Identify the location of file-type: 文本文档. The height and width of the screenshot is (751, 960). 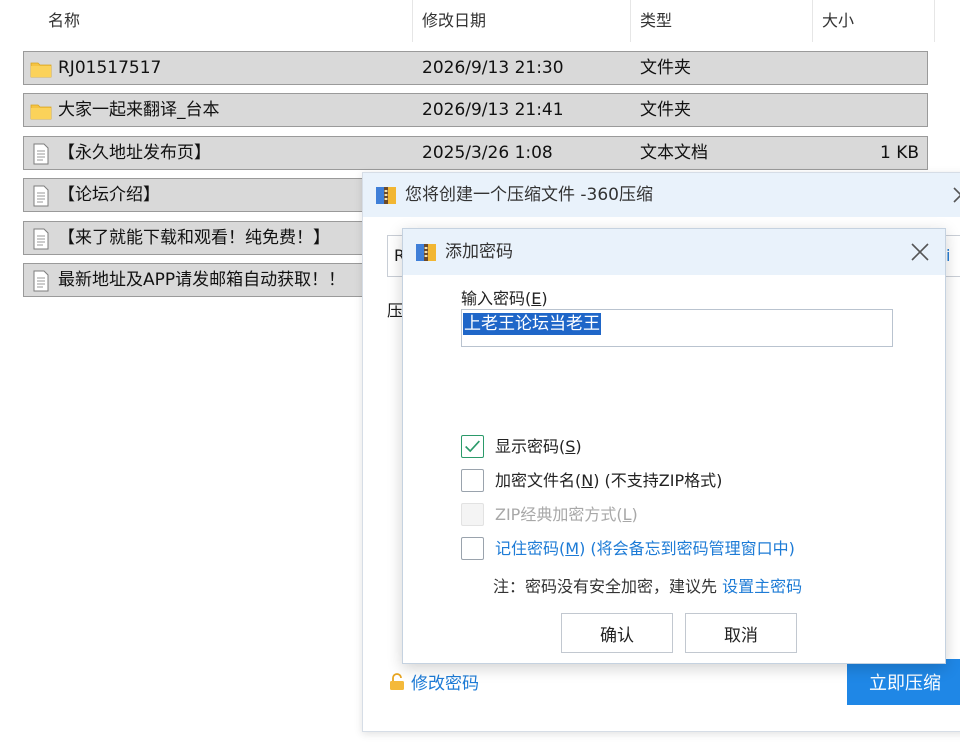
(674, 153).